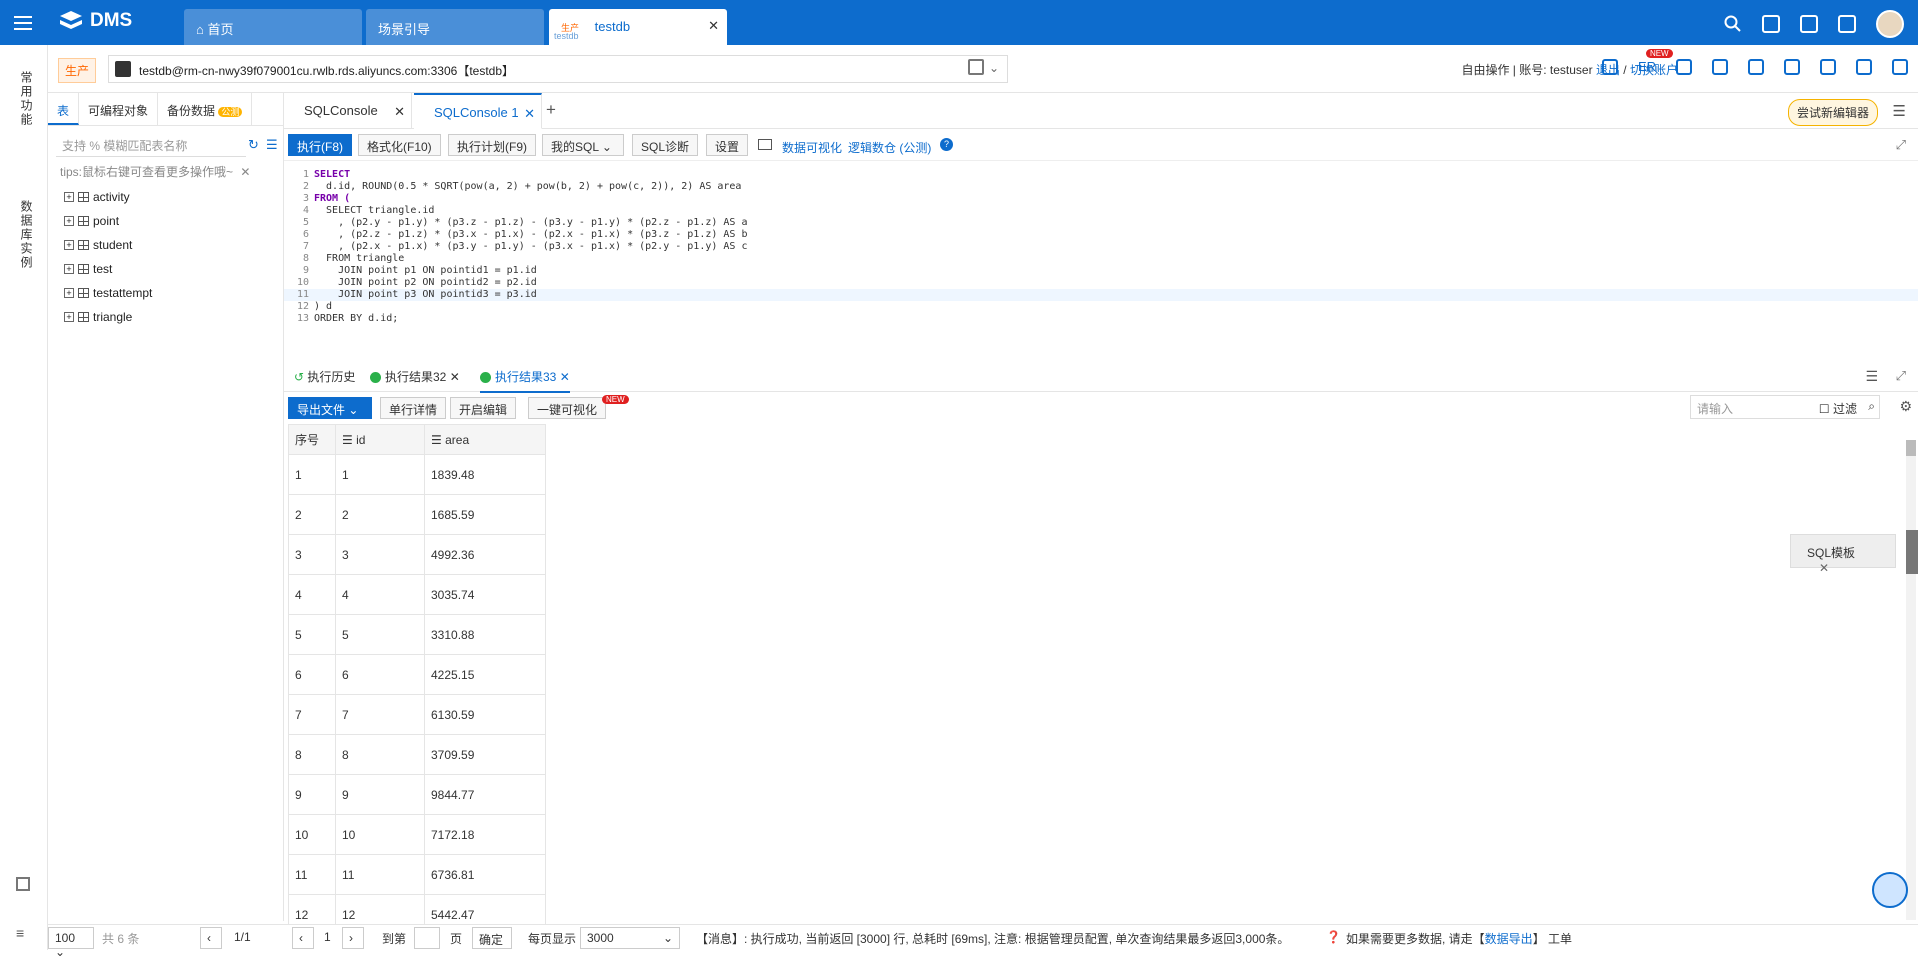  I want to click on monitor-icon, so click(1684, 67).